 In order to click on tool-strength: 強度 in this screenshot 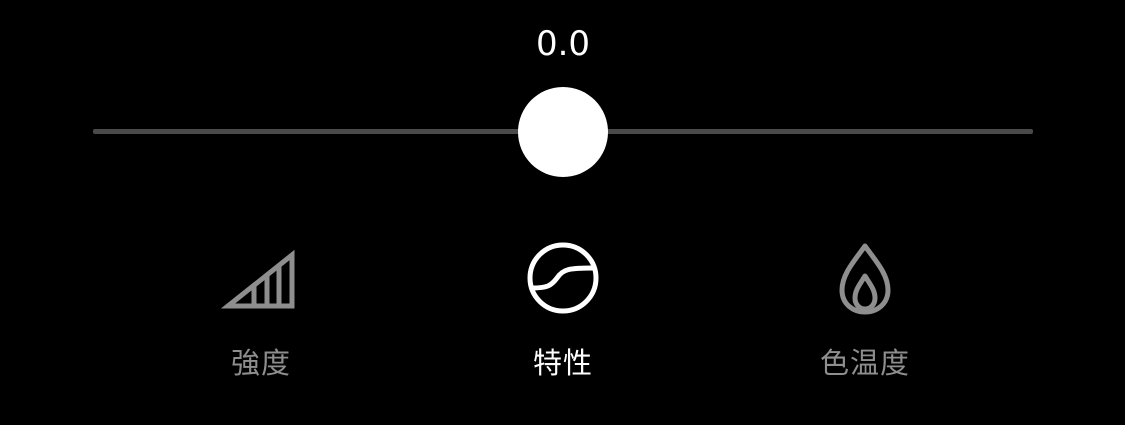, I will do `click(261, 311)`.